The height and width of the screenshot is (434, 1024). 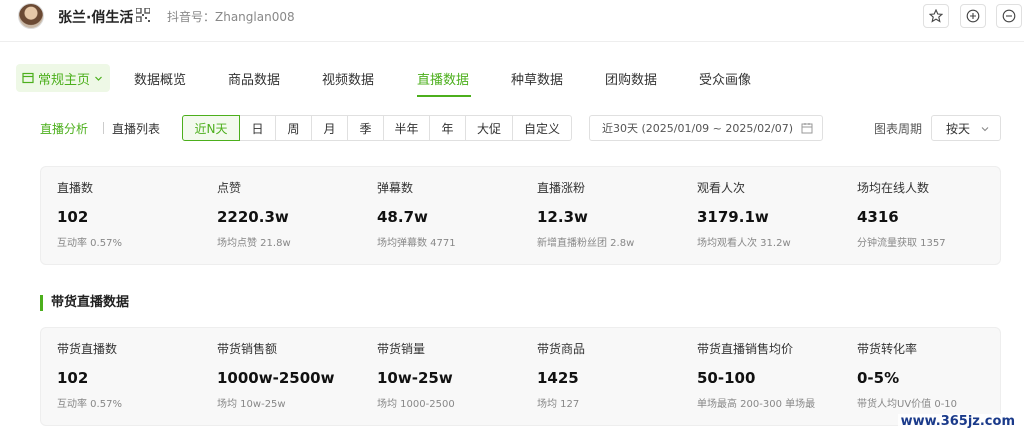 I want to click on period-selector: 近N天 日 周 月 季 半年 年 大促 自定义, so click(x=377, y=128).